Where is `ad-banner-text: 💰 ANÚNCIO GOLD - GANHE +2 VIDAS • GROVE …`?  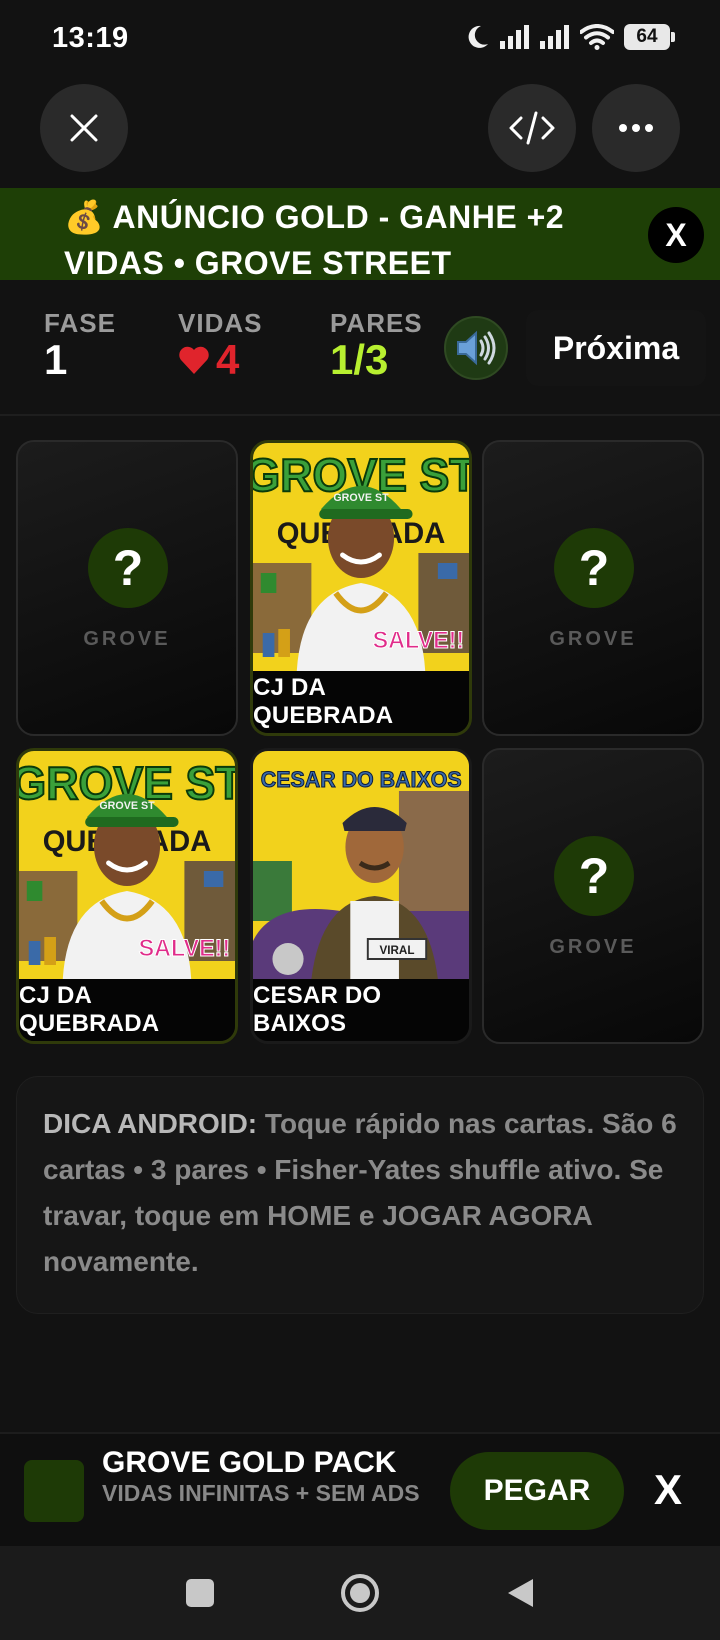
ad-banner-text: 💰 ANÚNCIO GOLD - GANHE +2 VIDAS • GROVE … is located at coordinates (344, 240).